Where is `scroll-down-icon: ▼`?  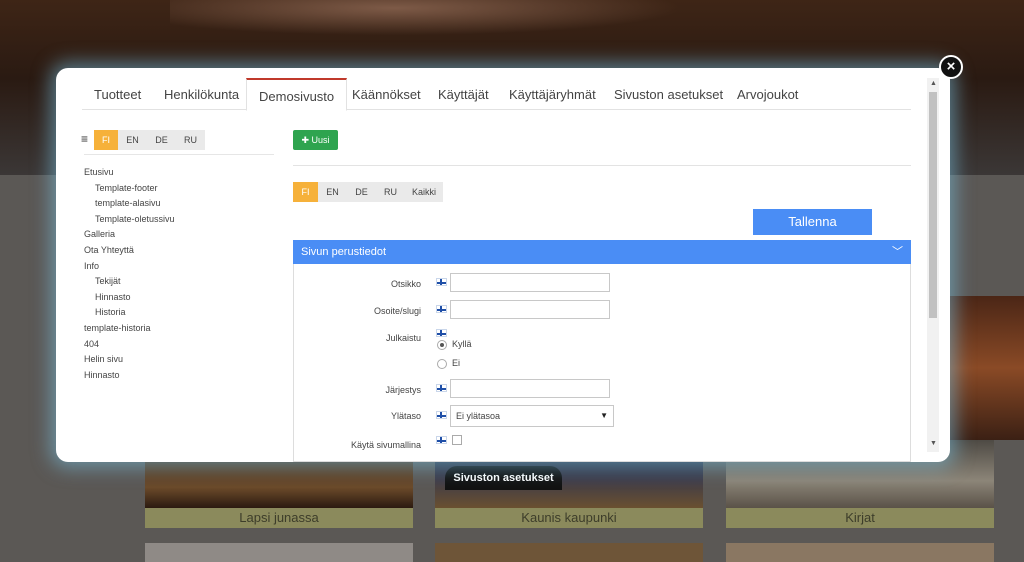
scroll-down-icon: ▼ is located at coordinates (933, 443).